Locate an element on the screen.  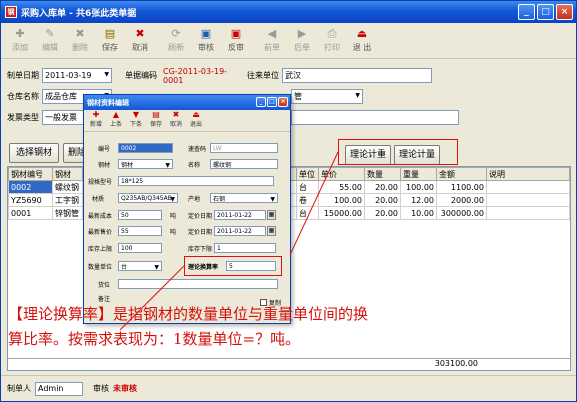
unit-field: 武汉 is located at coordinates (357, 75).